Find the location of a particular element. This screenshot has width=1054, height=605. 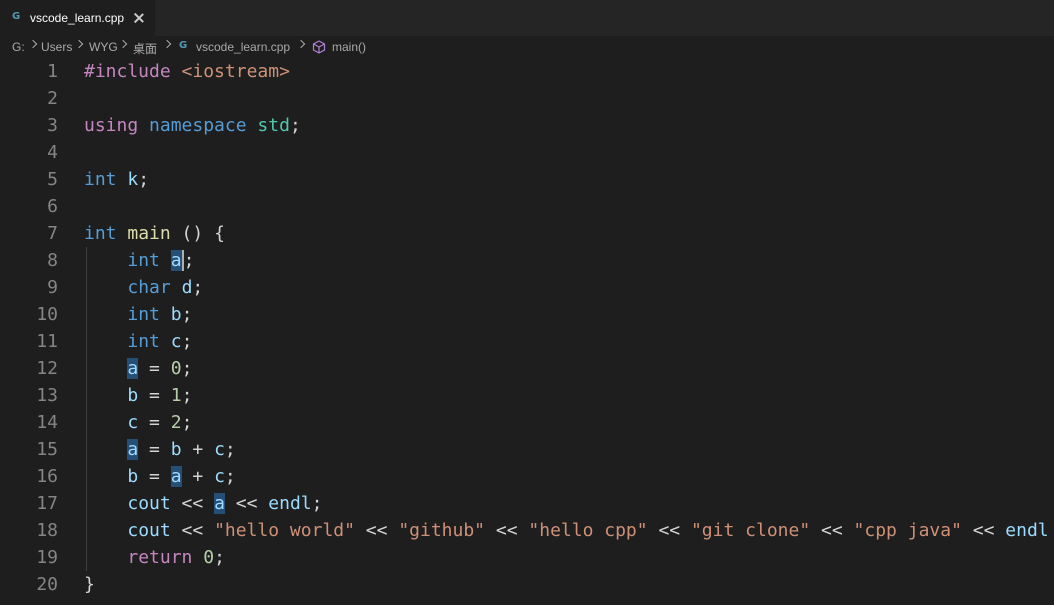

line-number: 17 is located at coordinates (47, 503).